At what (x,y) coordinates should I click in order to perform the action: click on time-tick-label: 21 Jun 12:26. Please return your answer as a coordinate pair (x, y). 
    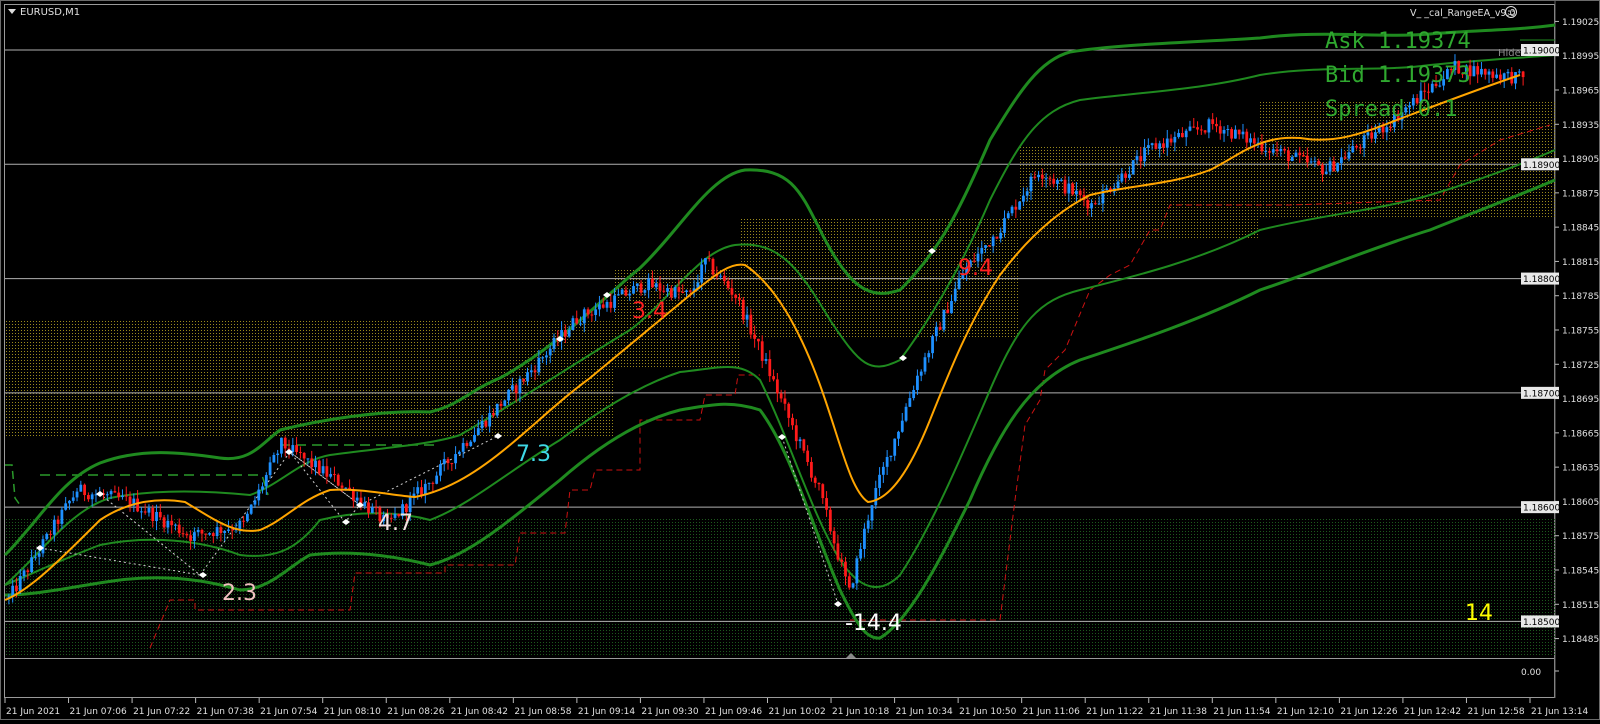
    Looking at the image, I should click on (1368, 712).